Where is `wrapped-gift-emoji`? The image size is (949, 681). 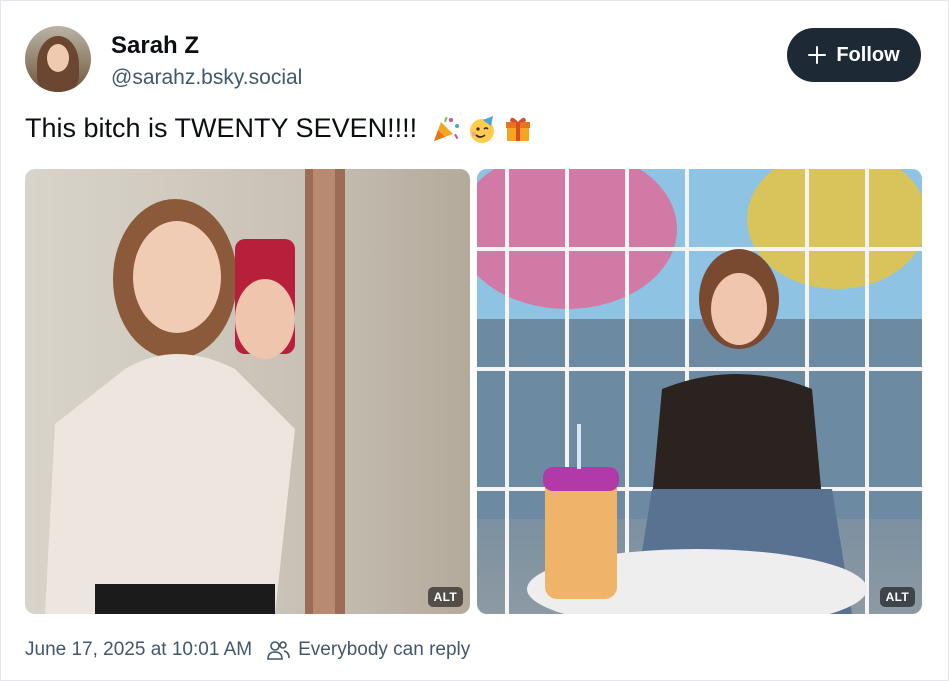
wrapped-gift-emoji is located at coordinates (518, 129).